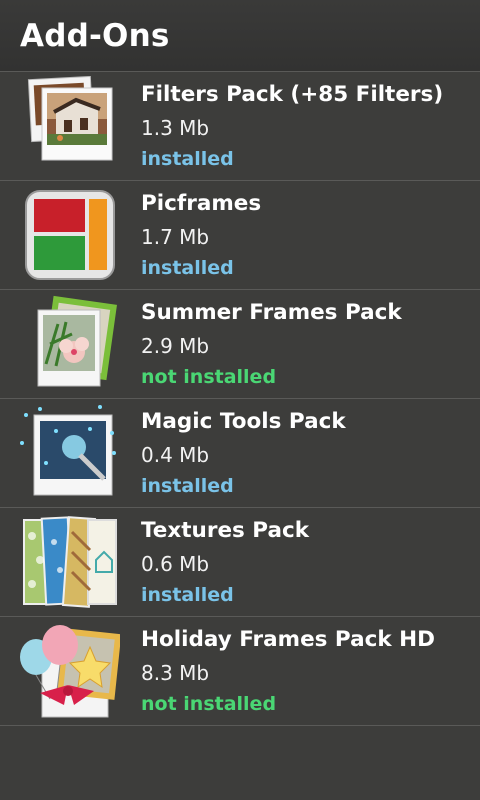 The width and height of the screenshot is (480, 800). Describe the element at coordinates (68, 126) in the screenshot. I see `filters-pack-icon` at that location.